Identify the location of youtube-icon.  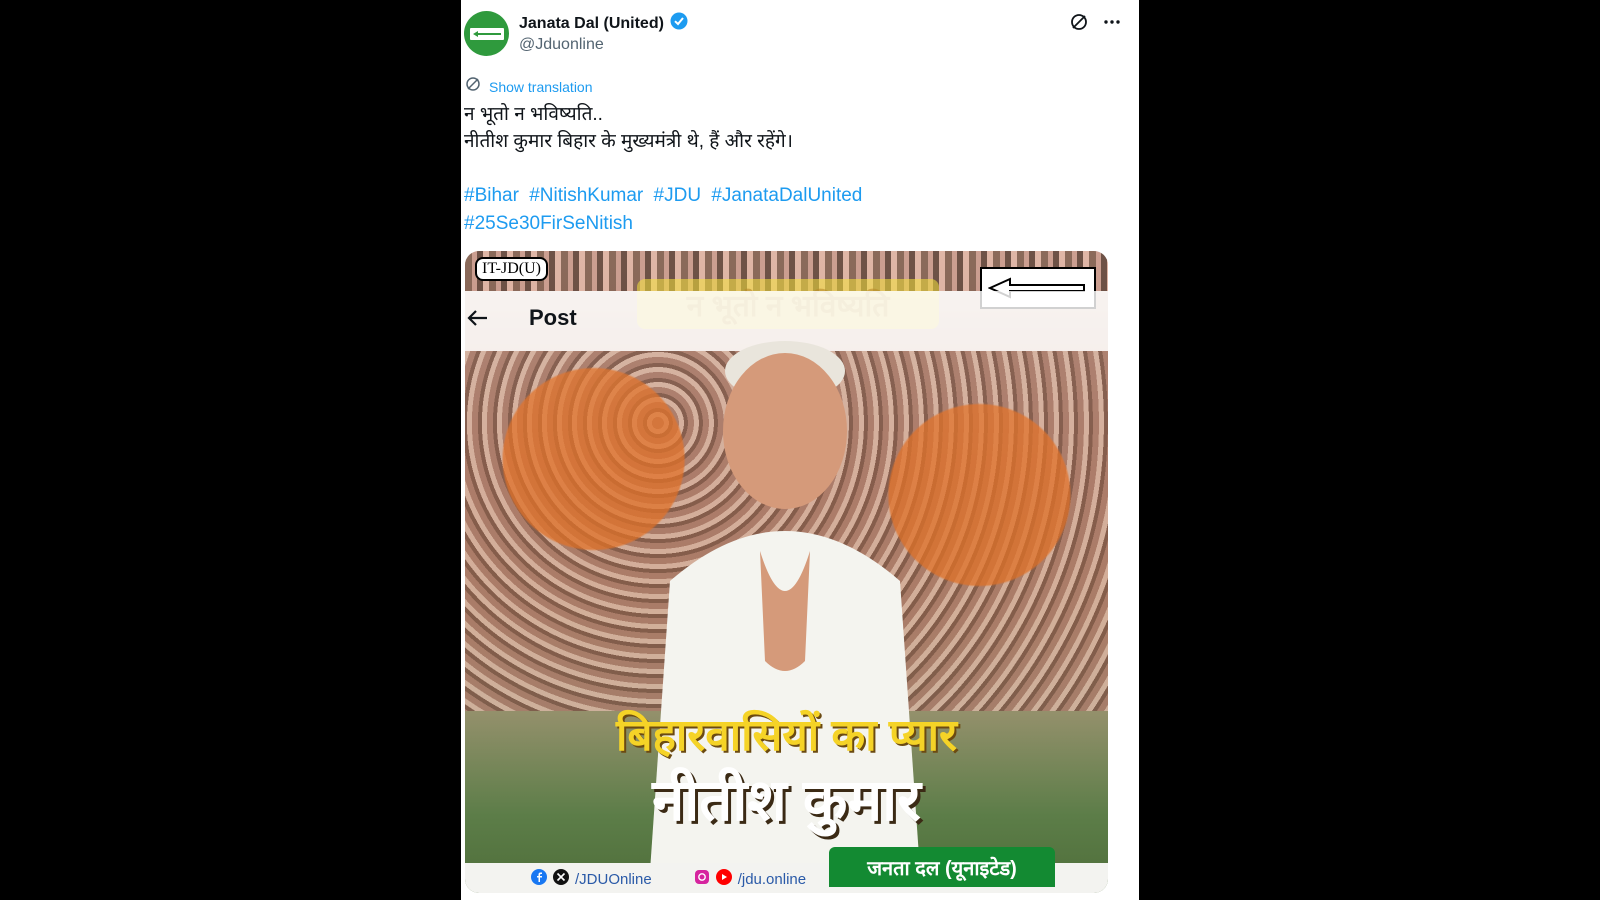
(723, 879).